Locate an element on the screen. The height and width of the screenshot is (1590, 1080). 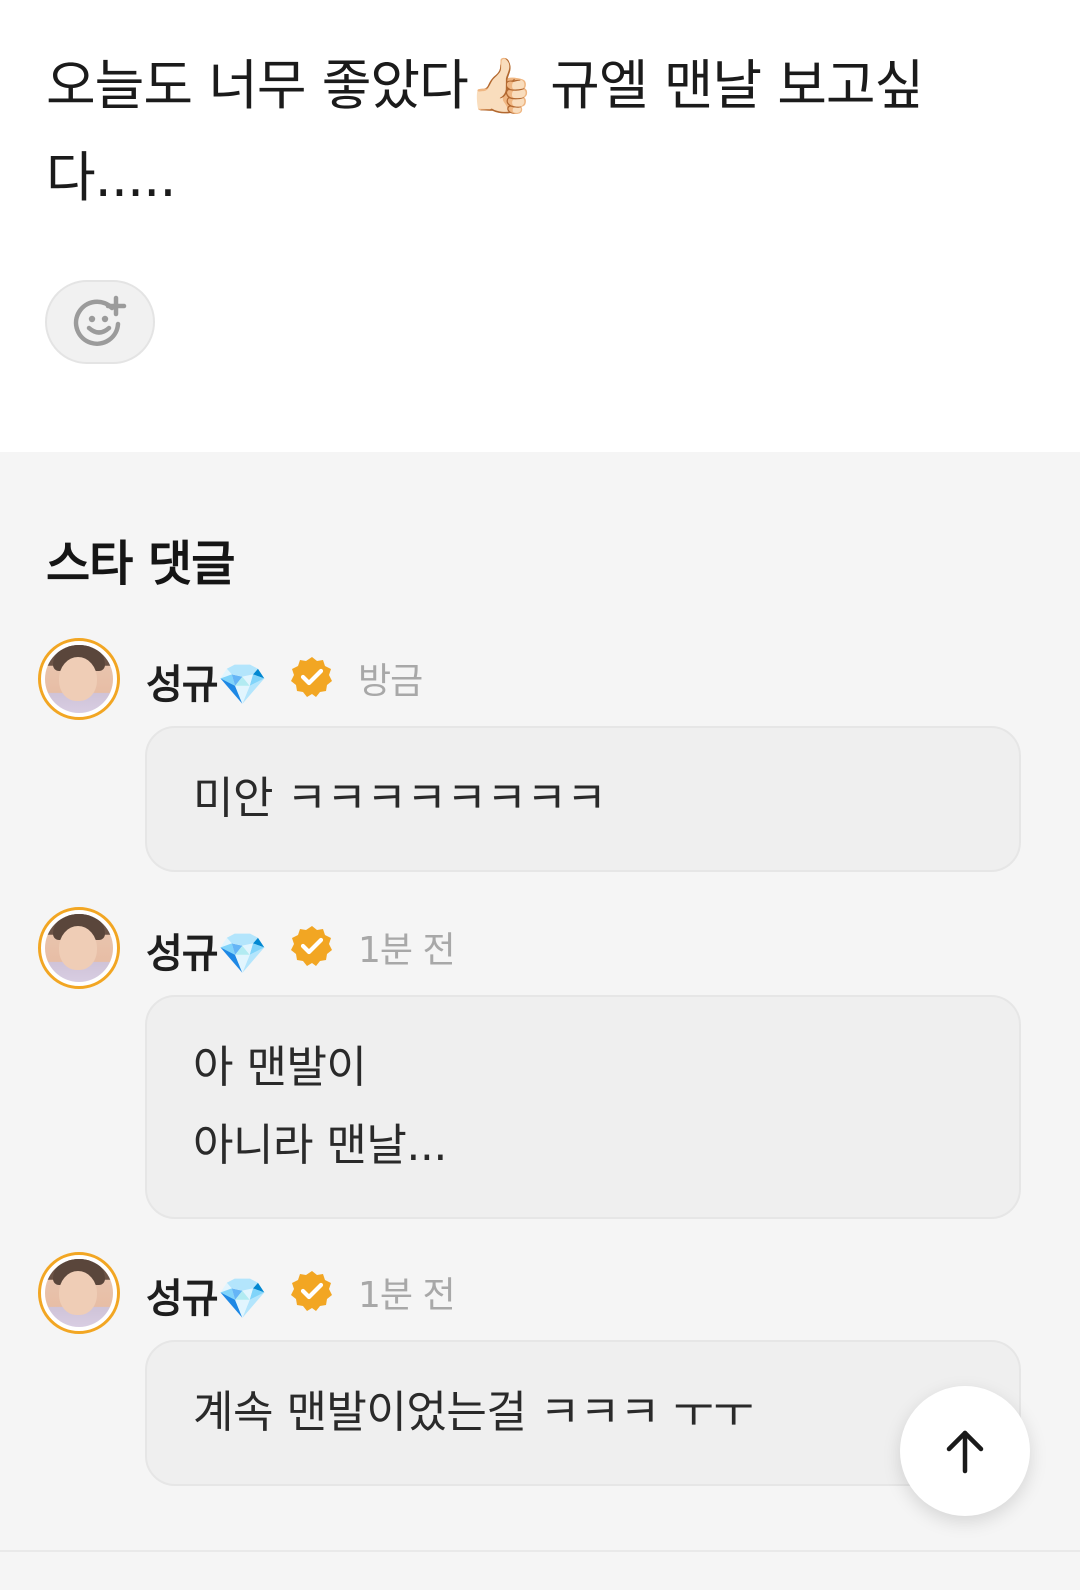
comment-time: 방금 is located at coordinates (390, 681).